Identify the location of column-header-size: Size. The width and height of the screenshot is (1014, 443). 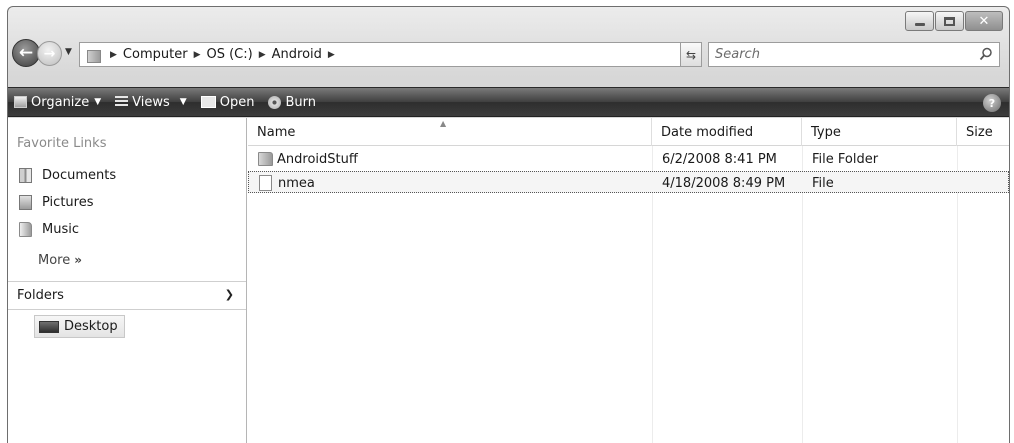
(983, 132).